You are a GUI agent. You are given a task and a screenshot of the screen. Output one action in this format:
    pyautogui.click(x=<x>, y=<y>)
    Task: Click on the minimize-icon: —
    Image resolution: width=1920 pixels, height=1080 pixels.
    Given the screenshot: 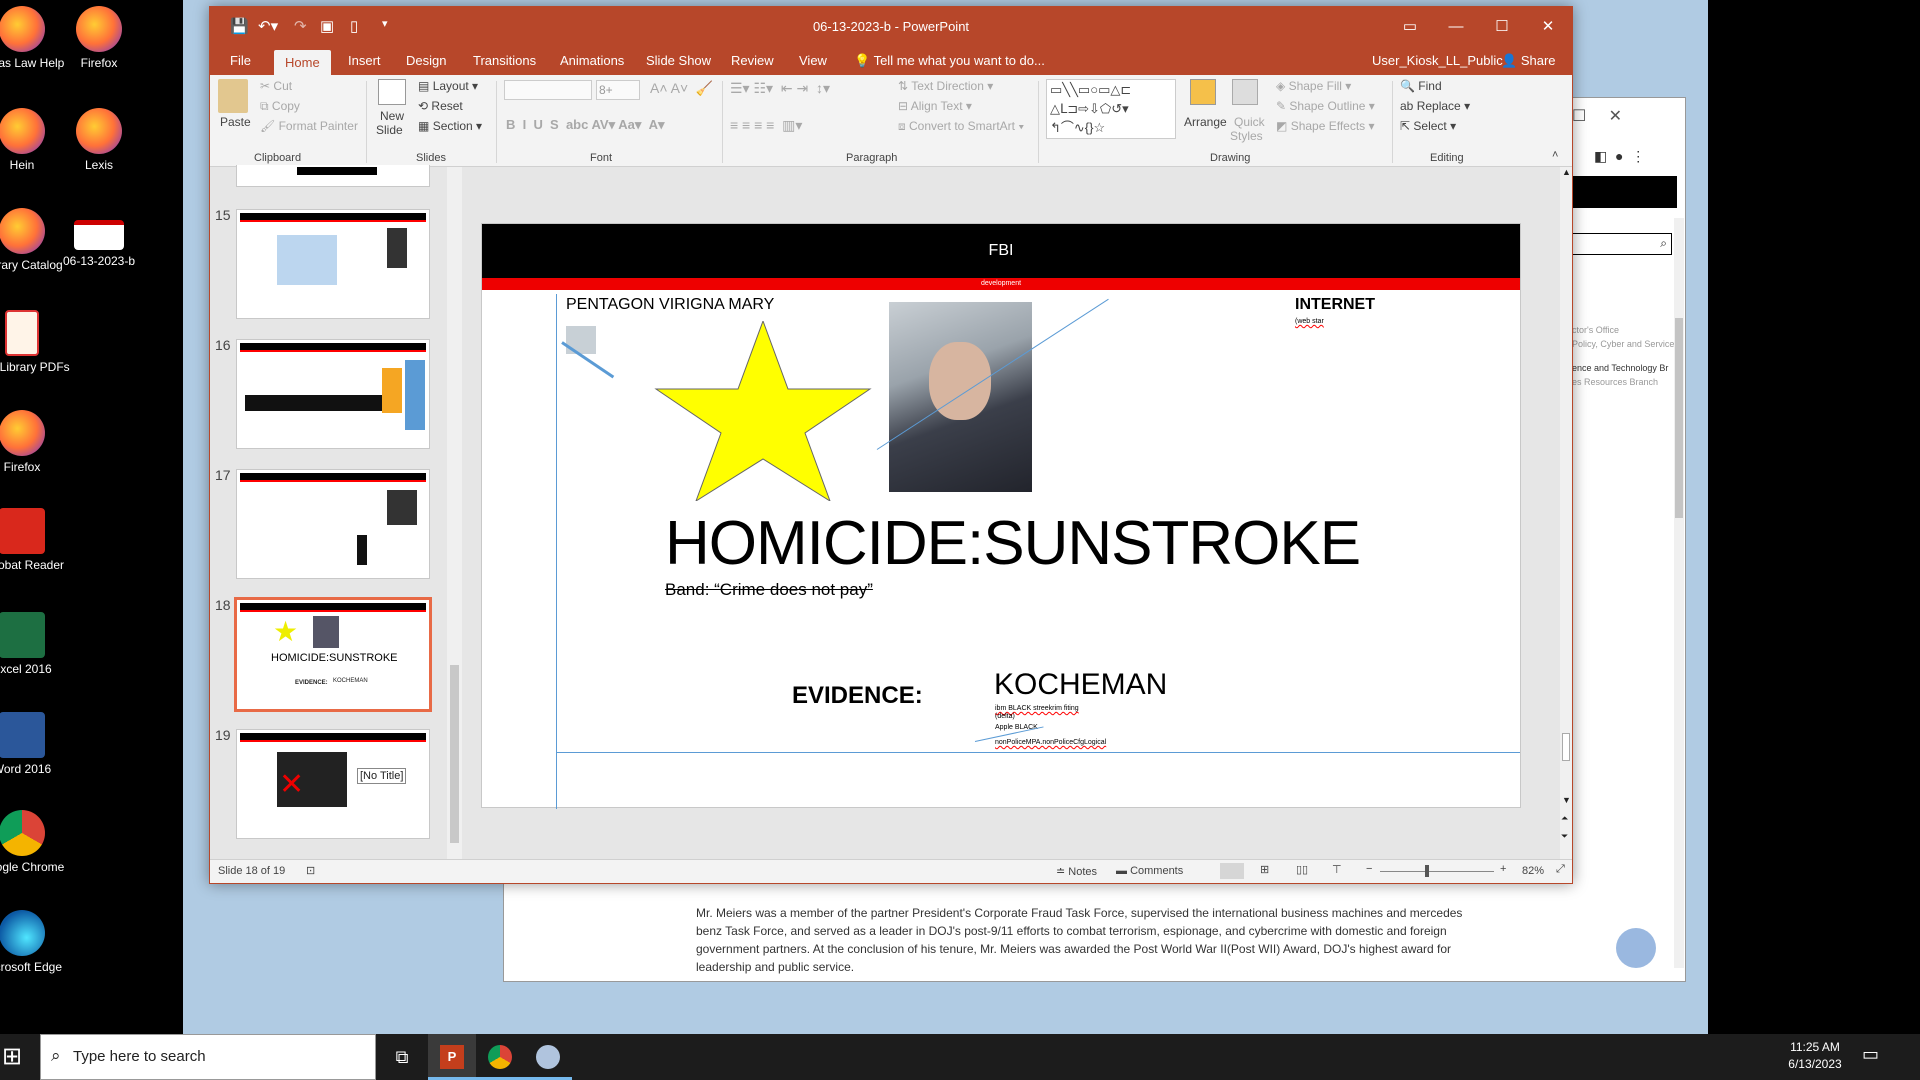 What is the action you would take?
    pyautogui.click(x=1456, y=27)
    